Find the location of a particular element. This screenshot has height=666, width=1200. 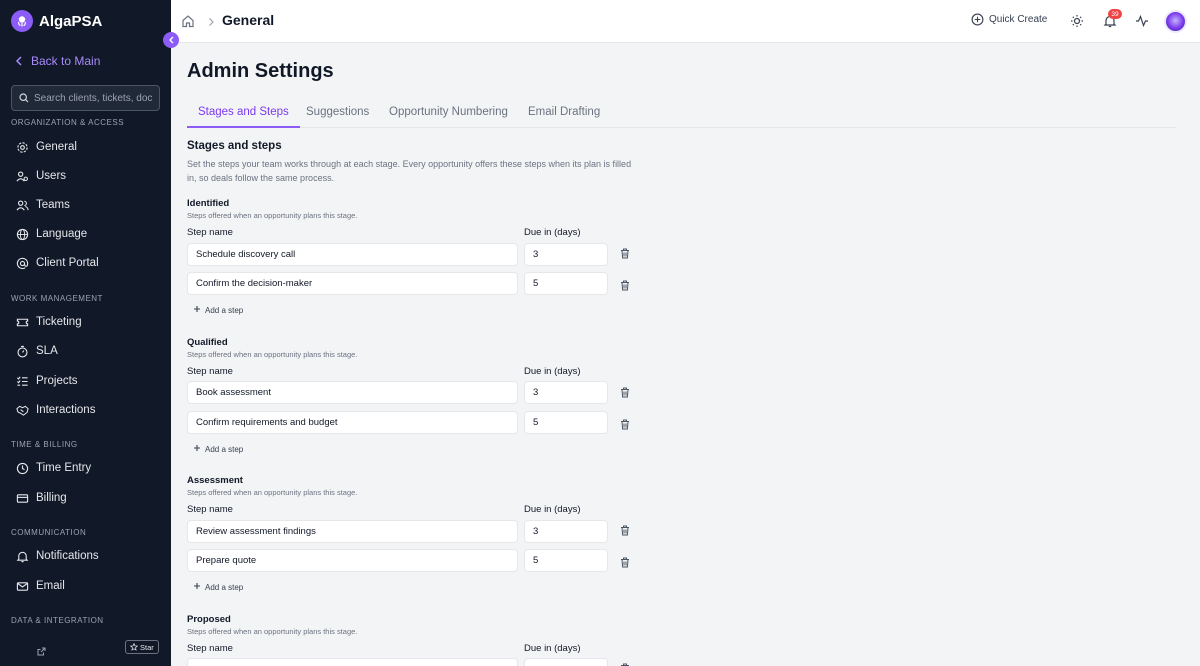

sidebar-collapse-button is located at coordinates (171, 40).